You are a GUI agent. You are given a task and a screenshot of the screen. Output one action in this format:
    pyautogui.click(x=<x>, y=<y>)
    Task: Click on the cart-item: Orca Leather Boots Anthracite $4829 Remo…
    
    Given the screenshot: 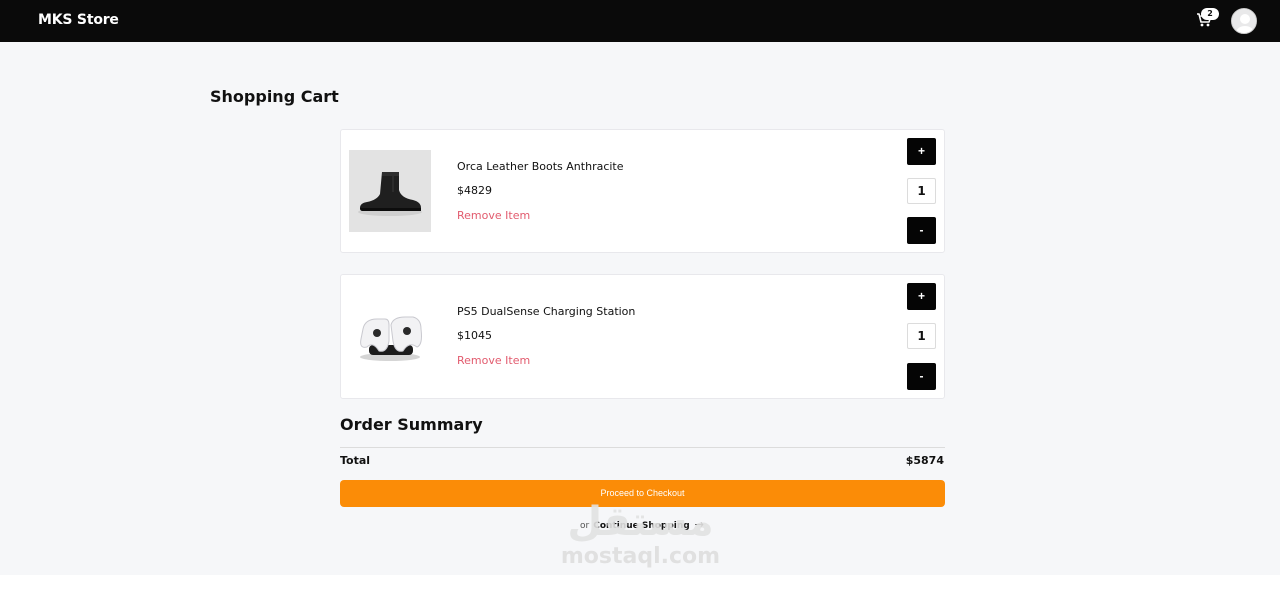 What is the action you would take?
    pyautogui.click(x=642, y=191)
    